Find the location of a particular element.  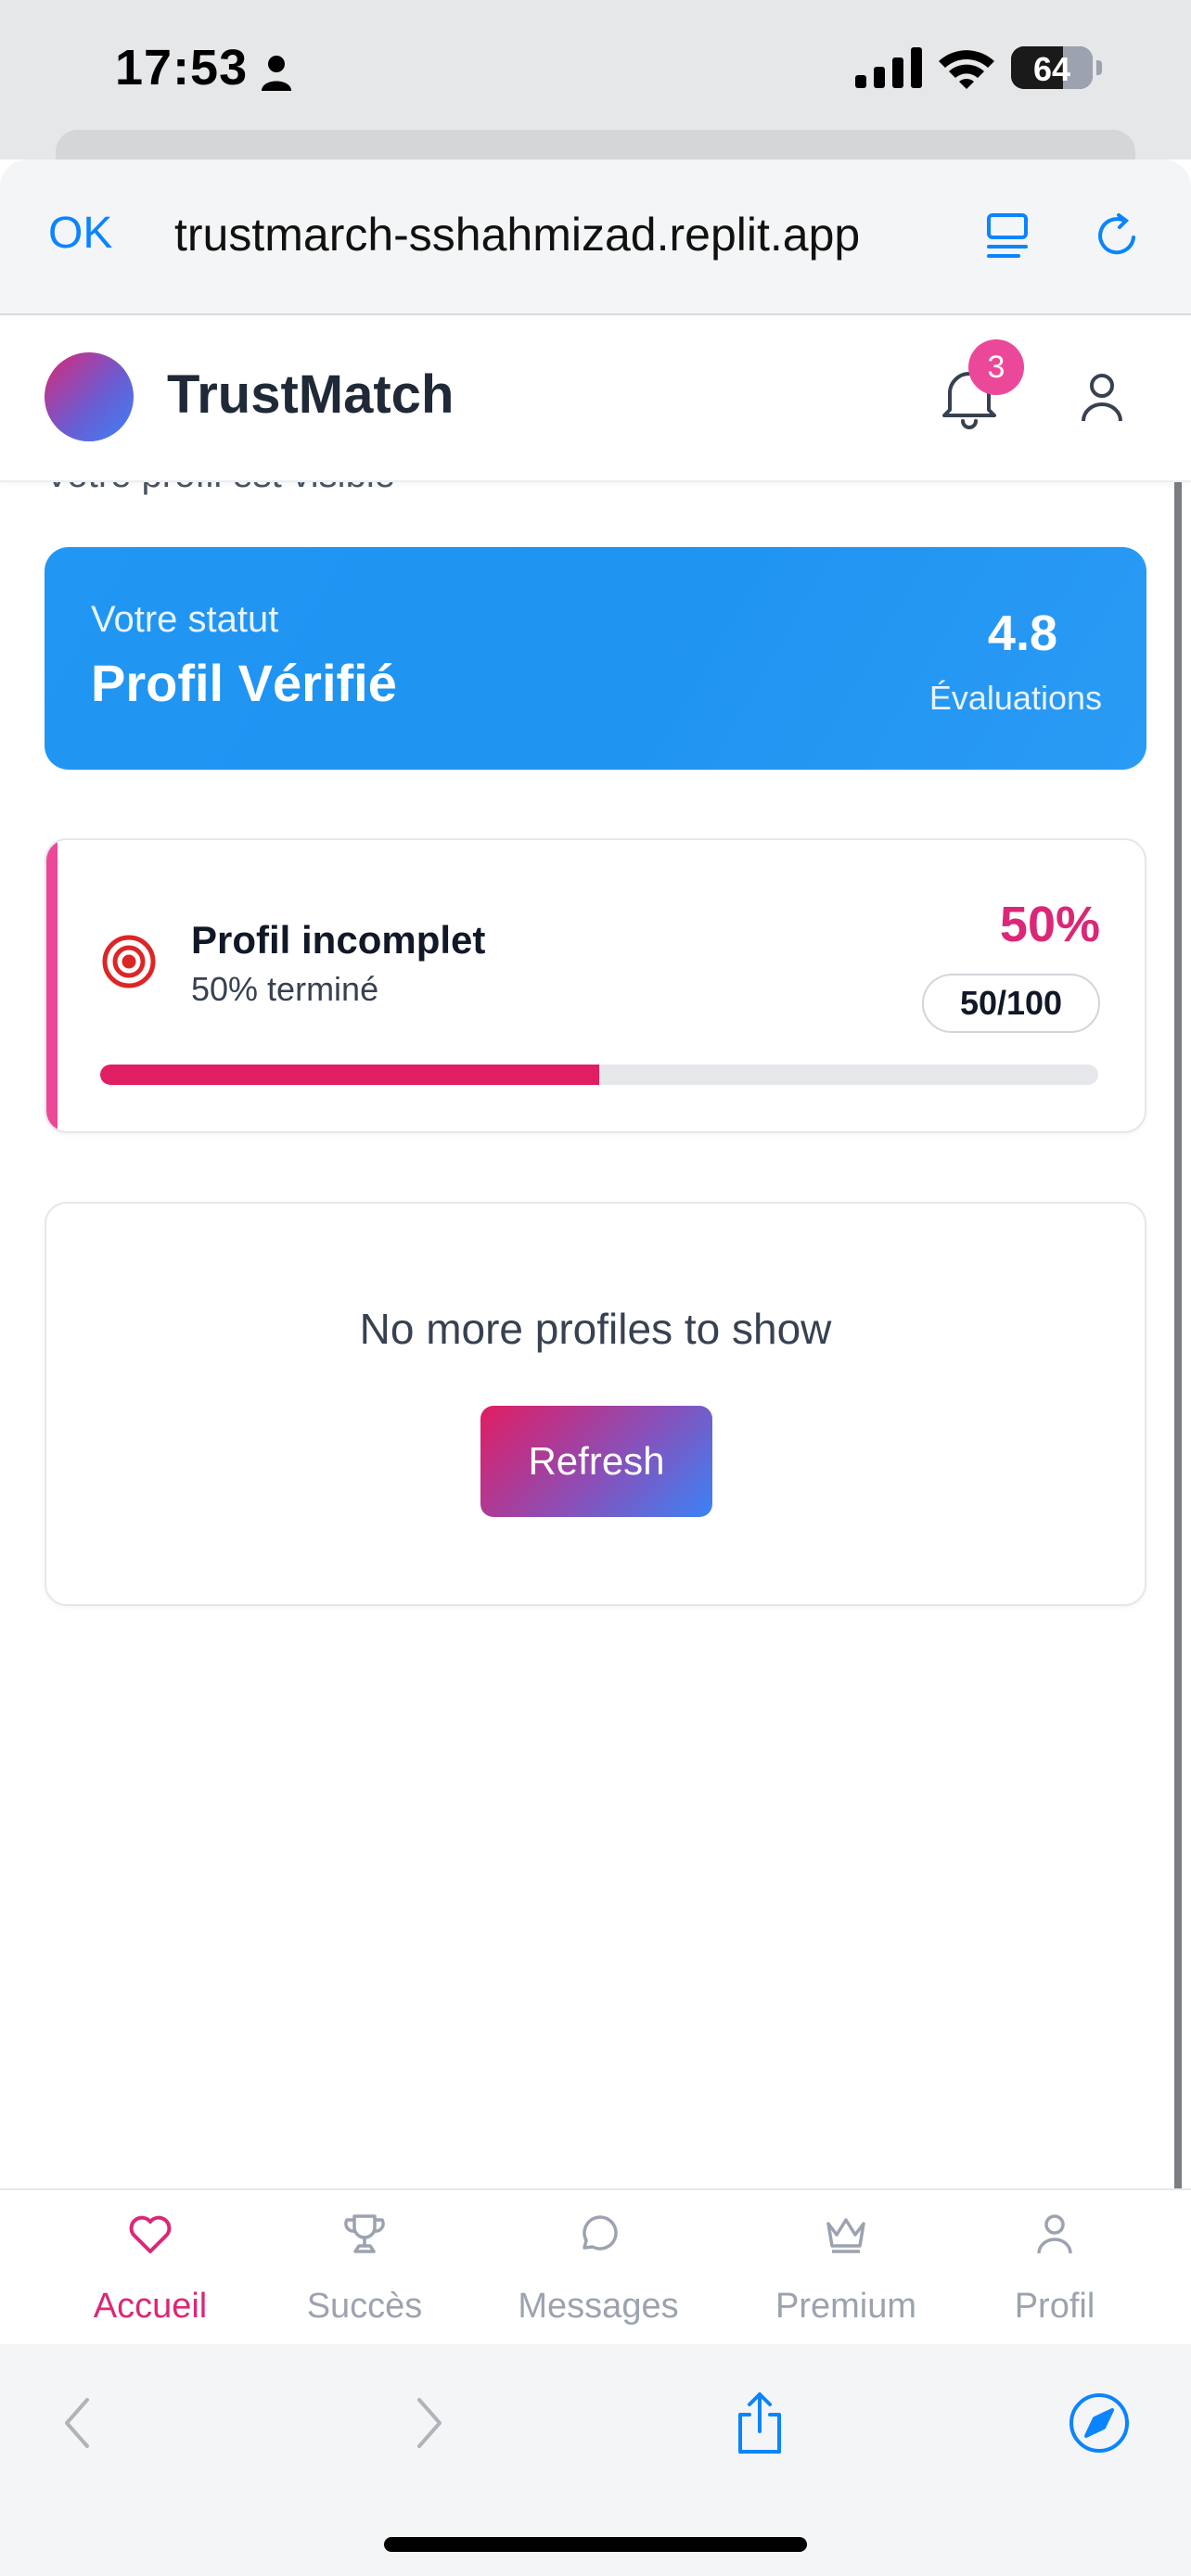

battery-level: 64 is located at coordinates (1051, 69).